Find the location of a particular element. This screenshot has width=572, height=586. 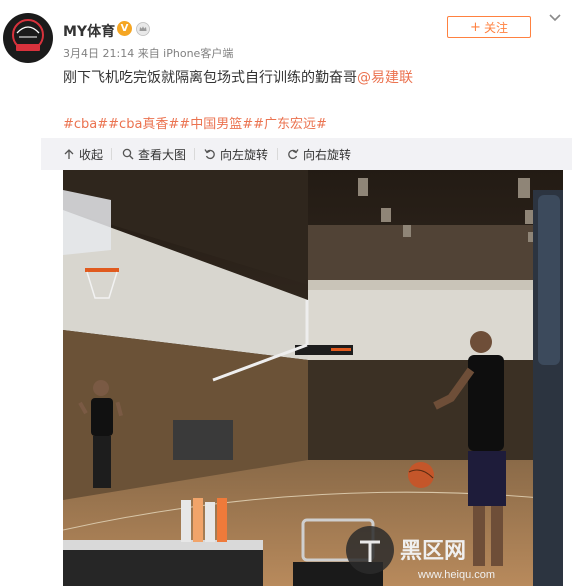

rotate-left-button: 向左旋转 is located at coordinates (236, 154).